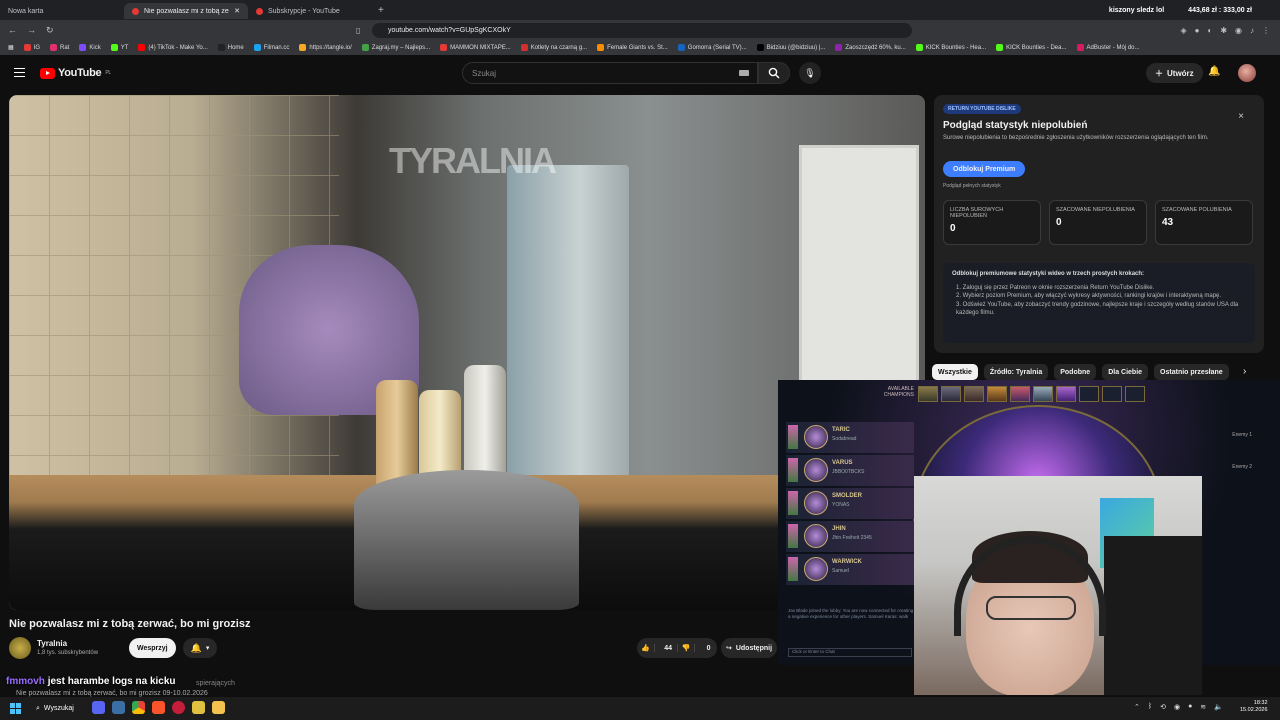 This screenshot has height=720, width=1280. What do you see at coordinates (1177, 707) in the screenshot?
I see `discord-tray-icon: ◉` at bounding box center [1177, 707].